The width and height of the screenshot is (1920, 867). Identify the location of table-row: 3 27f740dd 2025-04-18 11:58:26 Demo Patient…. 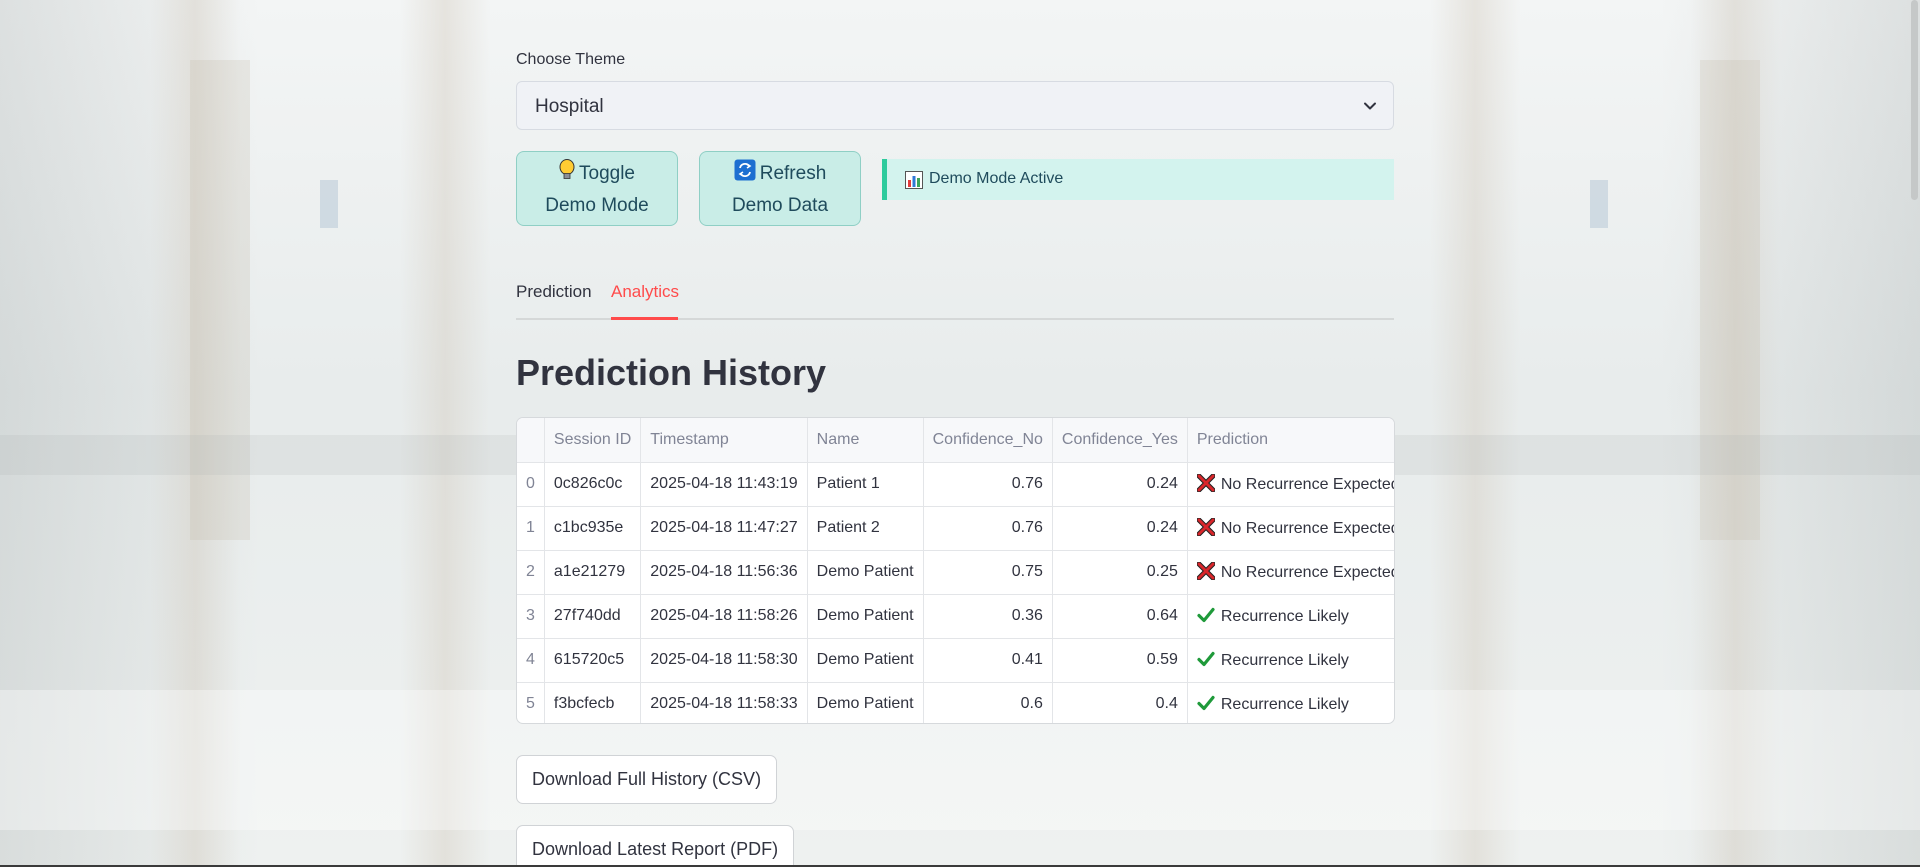
(955, 616).